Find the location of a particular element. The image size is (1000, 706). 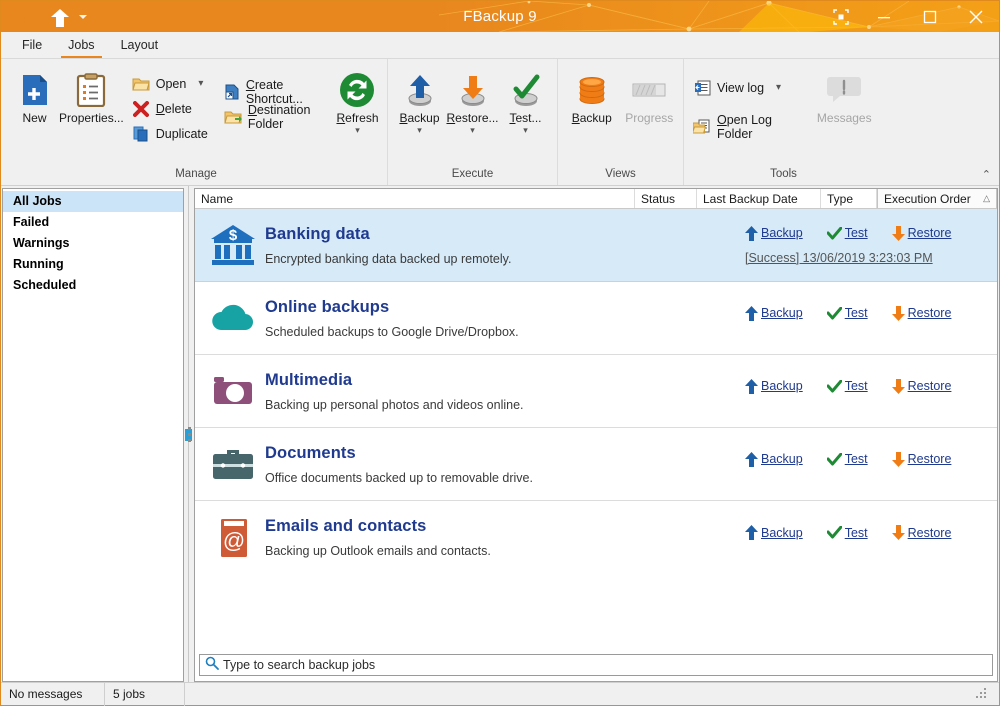

quick-access-toolbar is located at coordinates (44, 17).